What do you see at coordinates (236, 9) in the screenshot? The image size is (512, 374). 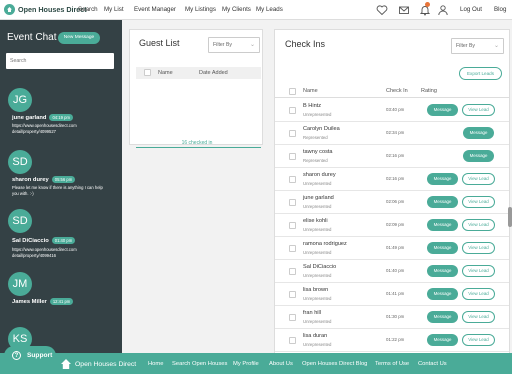 I see `nav-my-clients: My Clients` at bounding box center [236, 9].